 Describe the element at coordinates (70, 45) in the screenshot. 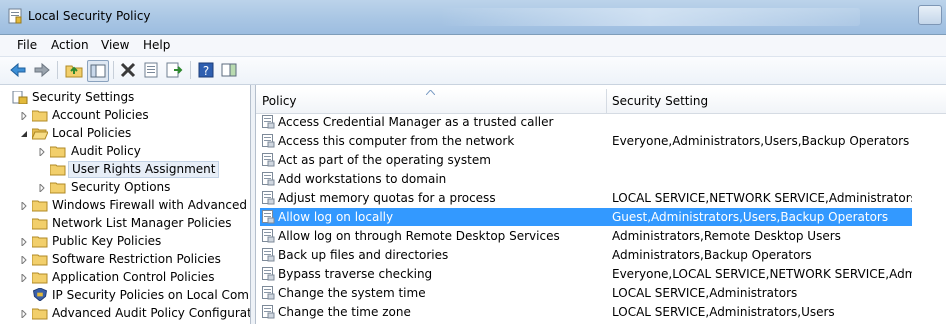

I see `menu-action: Action` at that location.